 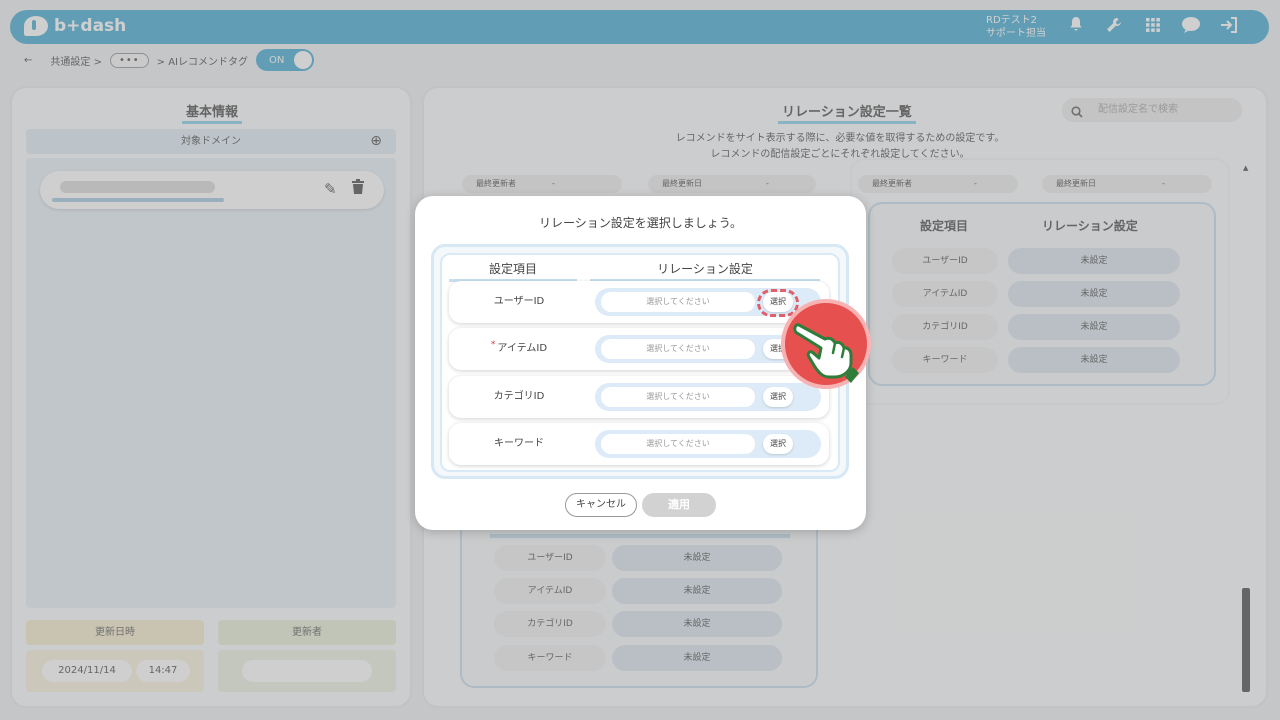 I want to click on pointing-hand-icon, so click(x=826, y=344).